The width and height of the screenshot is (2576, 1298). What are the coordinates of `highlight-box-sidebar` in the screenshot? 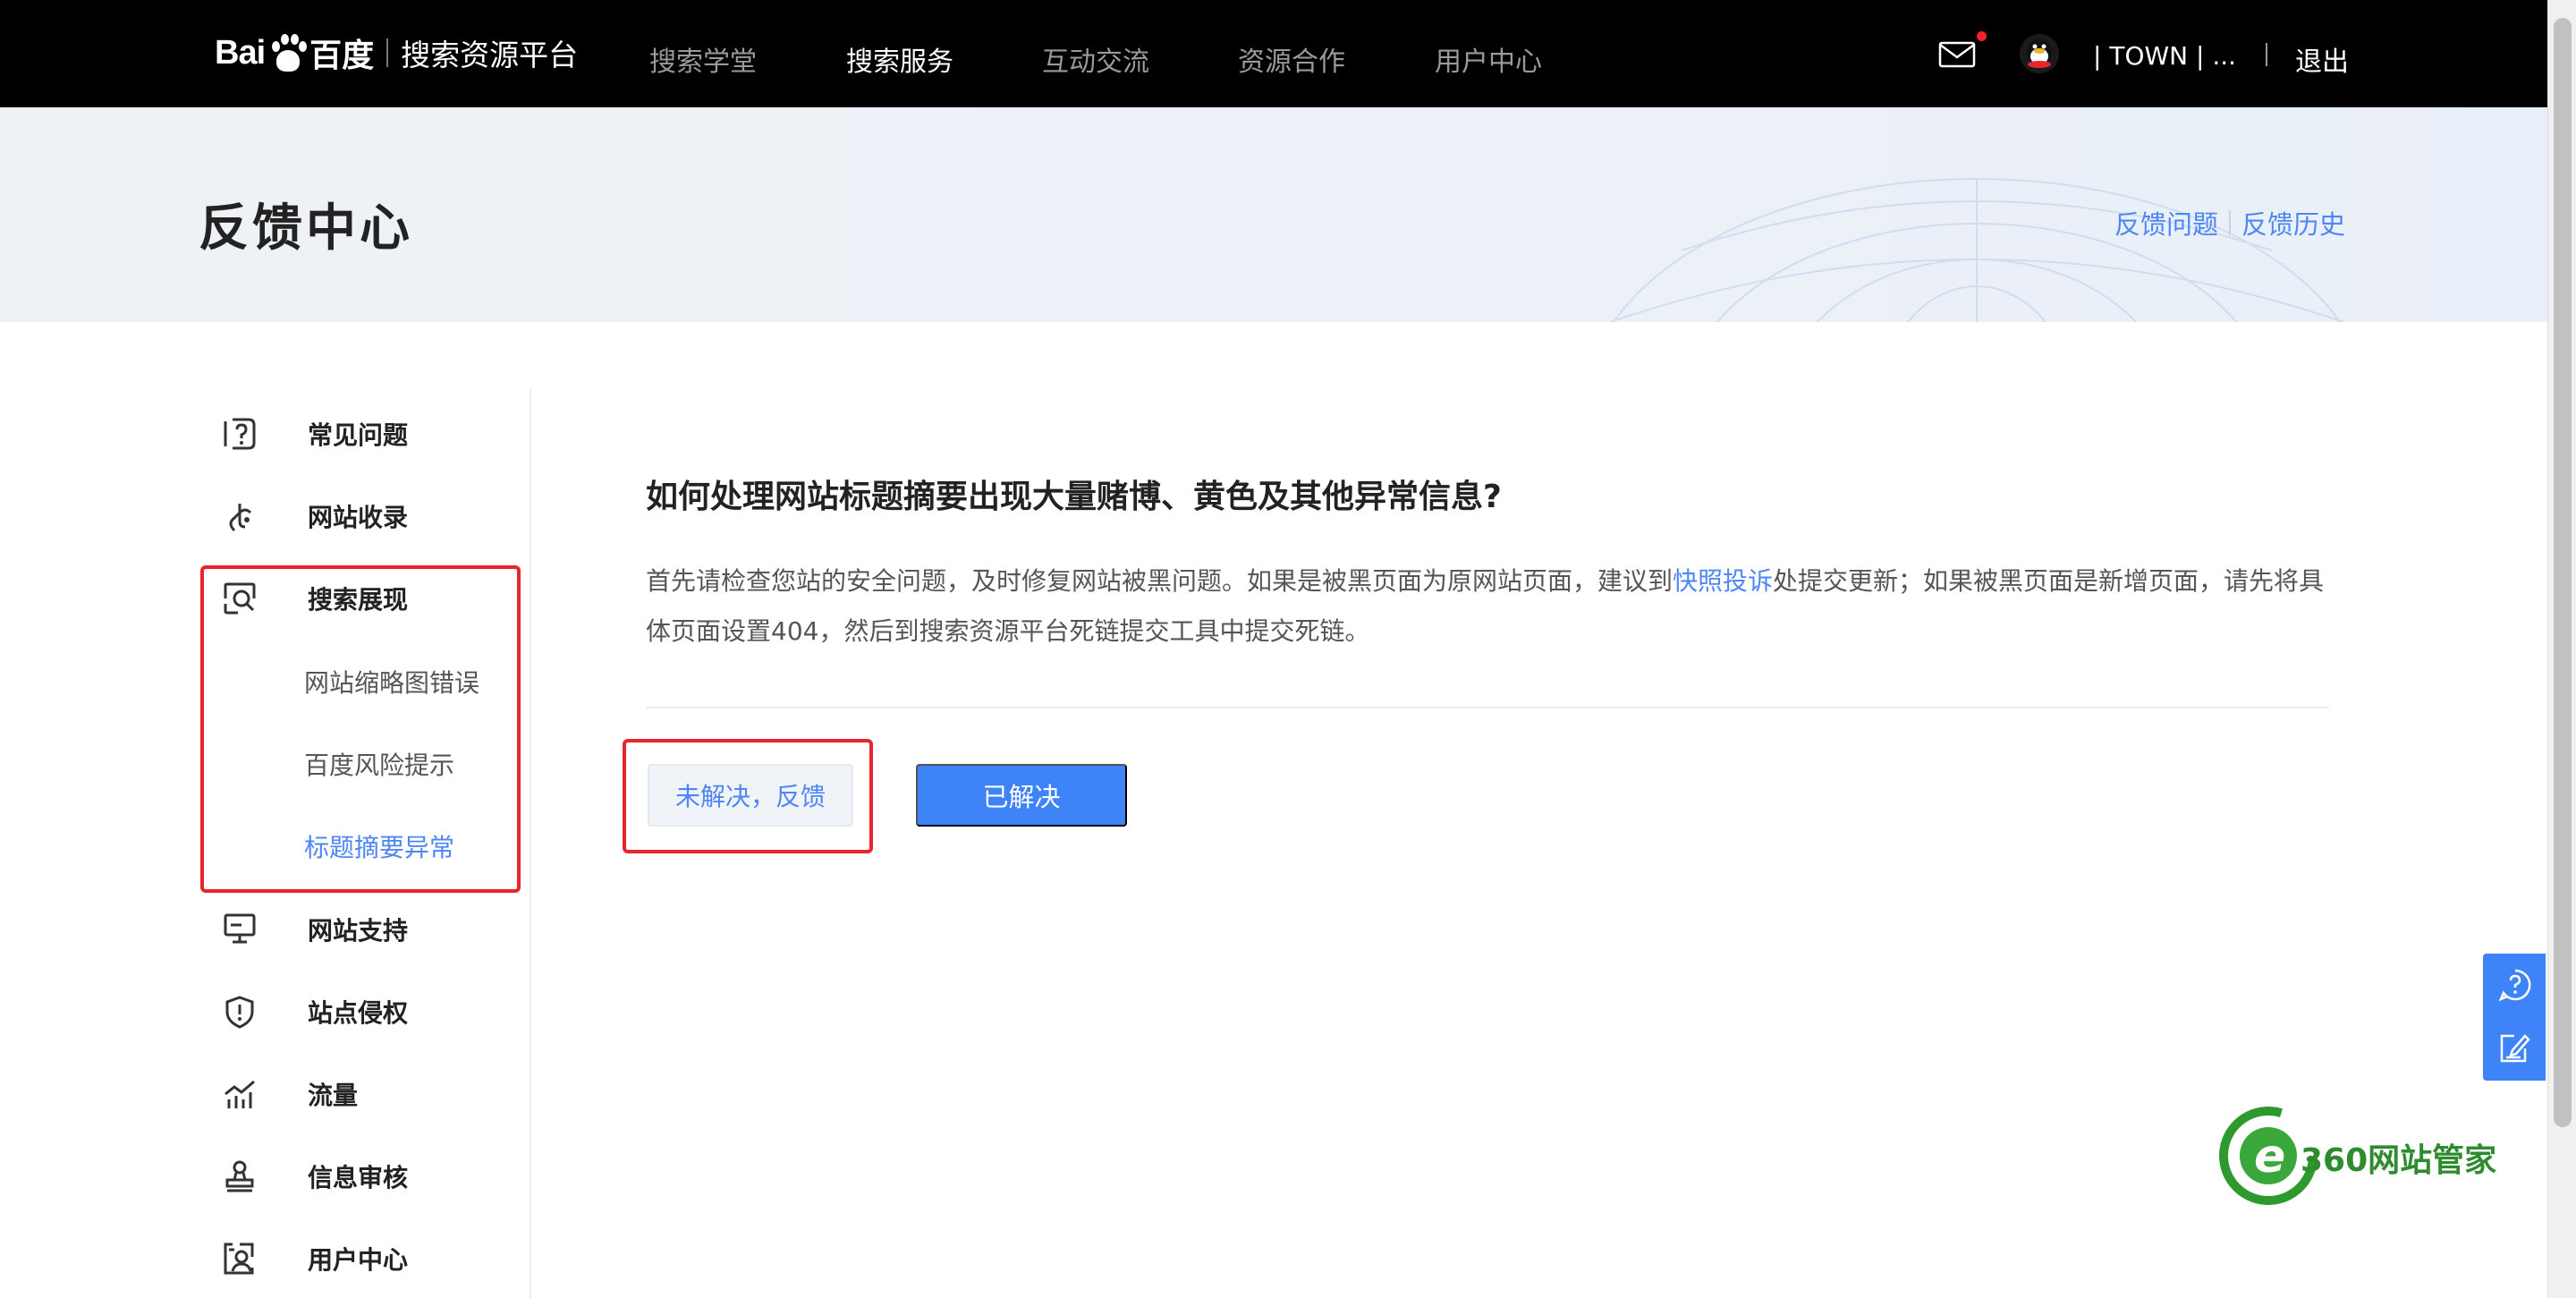 It's located at (360, 729).